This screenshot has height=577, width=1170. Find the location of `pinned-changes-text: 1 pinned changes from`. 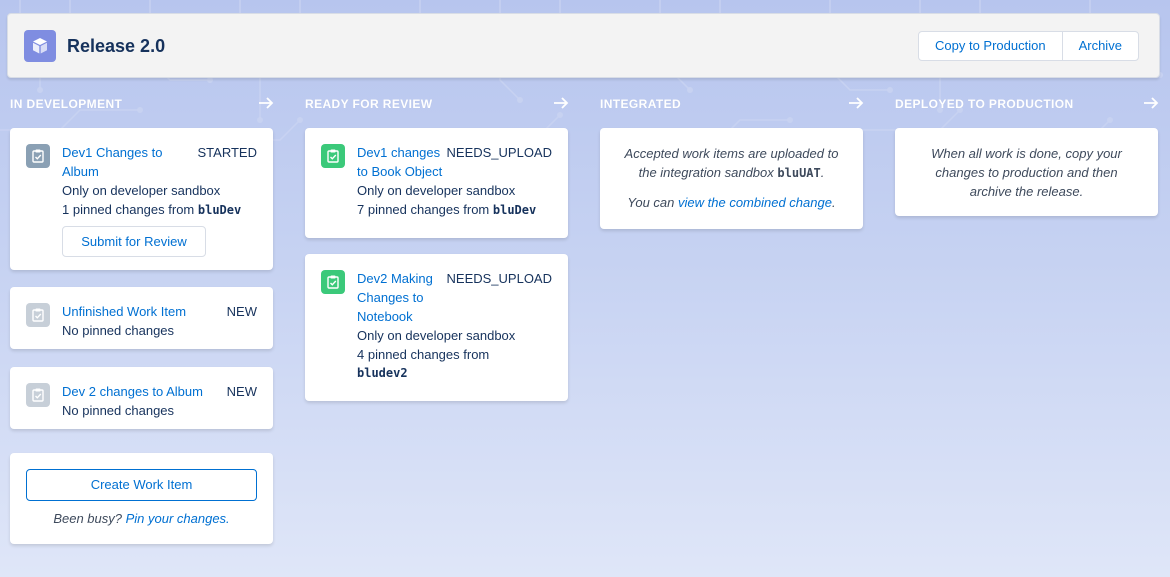

pinned-changes-text: 1 pinned changes from is located at coordinates (130, 209).